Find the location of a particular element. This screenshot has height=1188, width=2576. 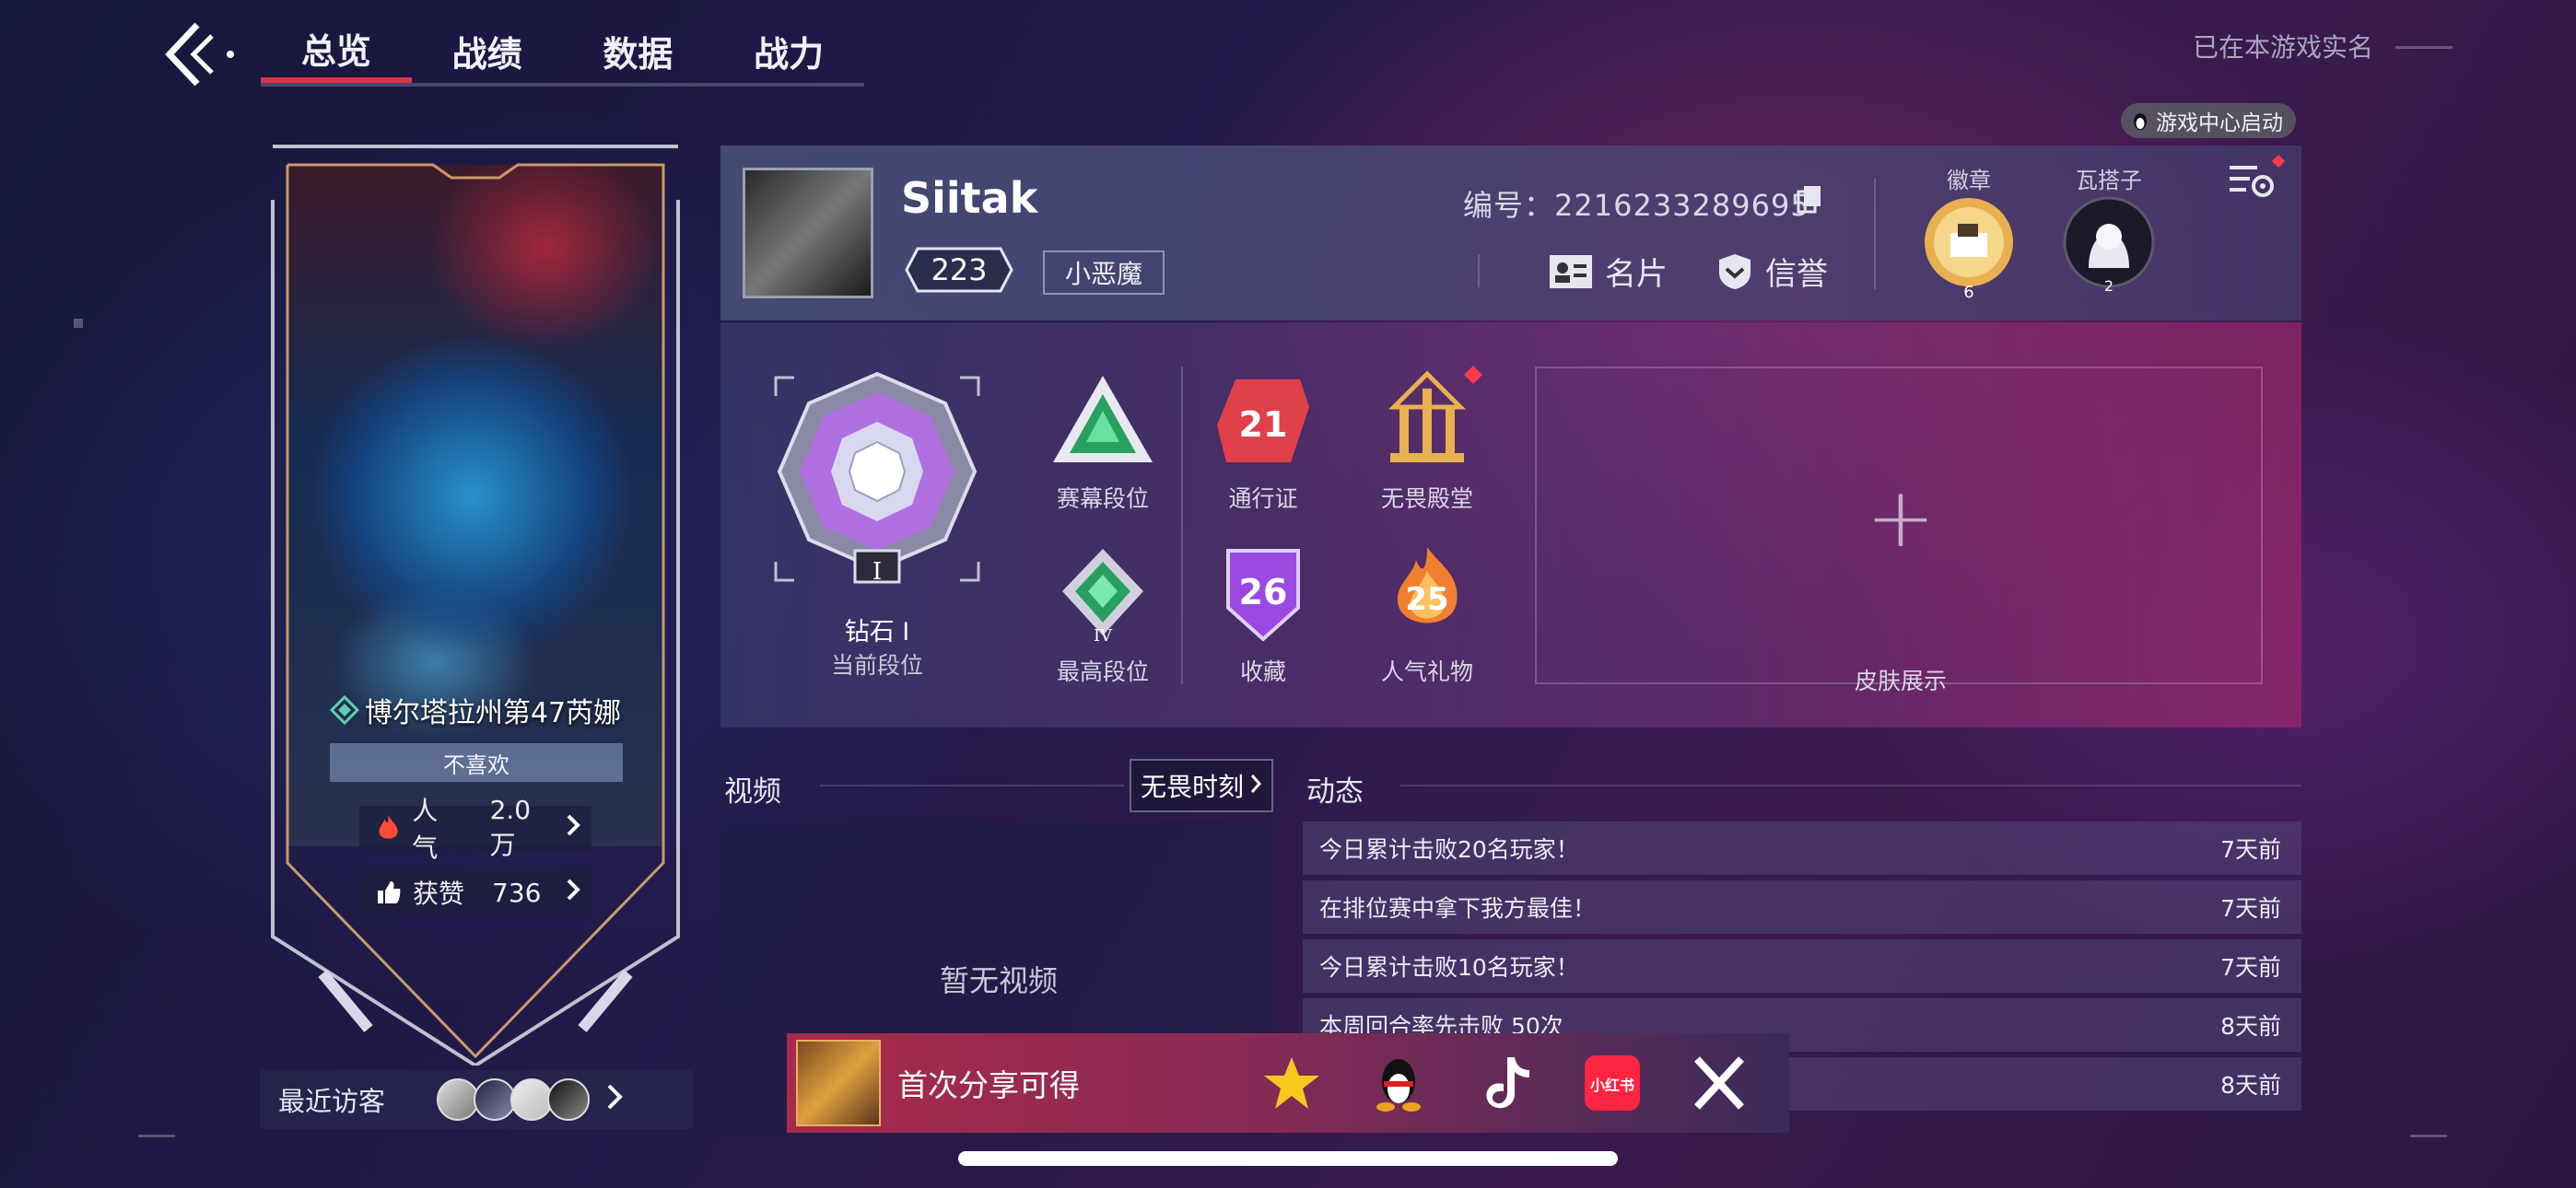

ward-label: 瓦搭子 is located at coordinates (2109, 180).